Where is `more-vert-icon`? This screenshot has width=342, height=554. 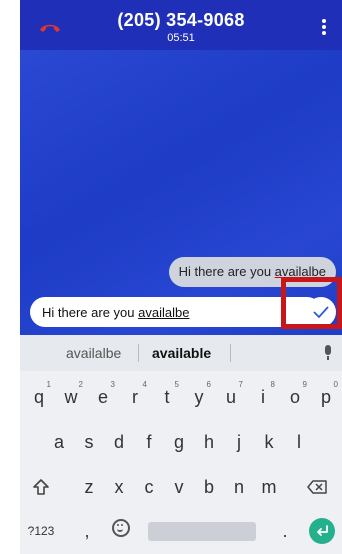 more-vert-icon is located at coordinates (324, 28).